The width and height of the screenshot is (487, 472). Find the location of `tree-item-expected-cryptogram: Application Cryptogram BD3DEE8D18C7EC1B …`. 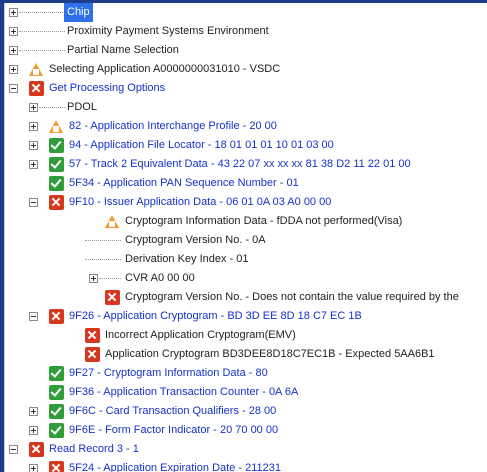

tree-item-expected-cryptogram: Application Cryptogram BD3DEE8D18C7EC1B … is located at coordinates (246, 354).